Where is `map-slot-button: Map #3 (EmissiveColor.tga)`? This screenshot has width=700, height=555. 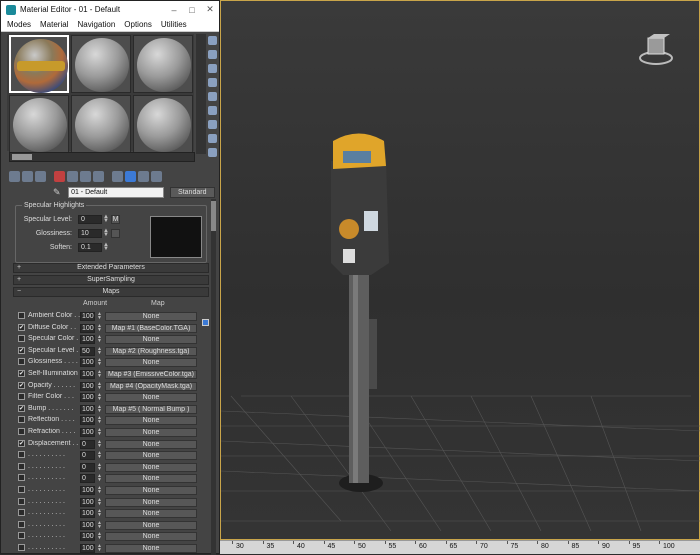 map-slot-button: Map #3 (EmissiveColor.tga) is located at coordinates (151, 374).